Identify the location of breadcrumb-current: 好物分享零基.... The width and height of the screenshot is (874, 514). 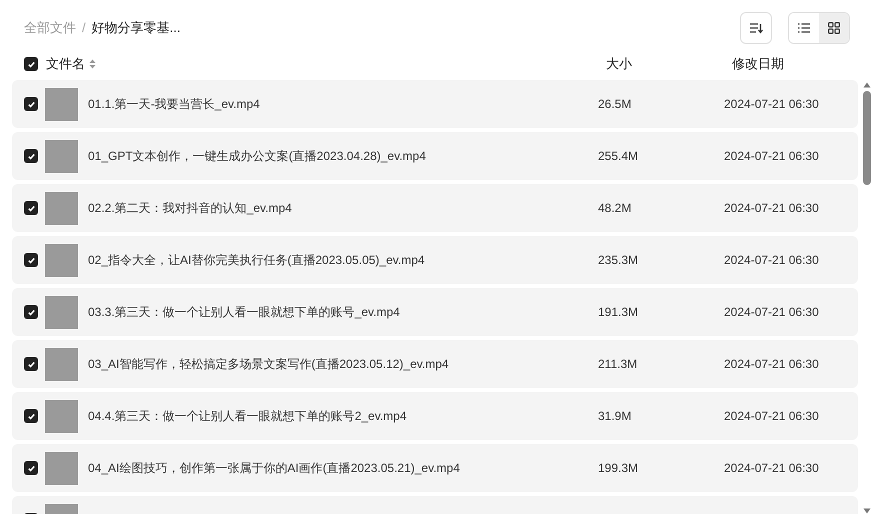
(136, 28).